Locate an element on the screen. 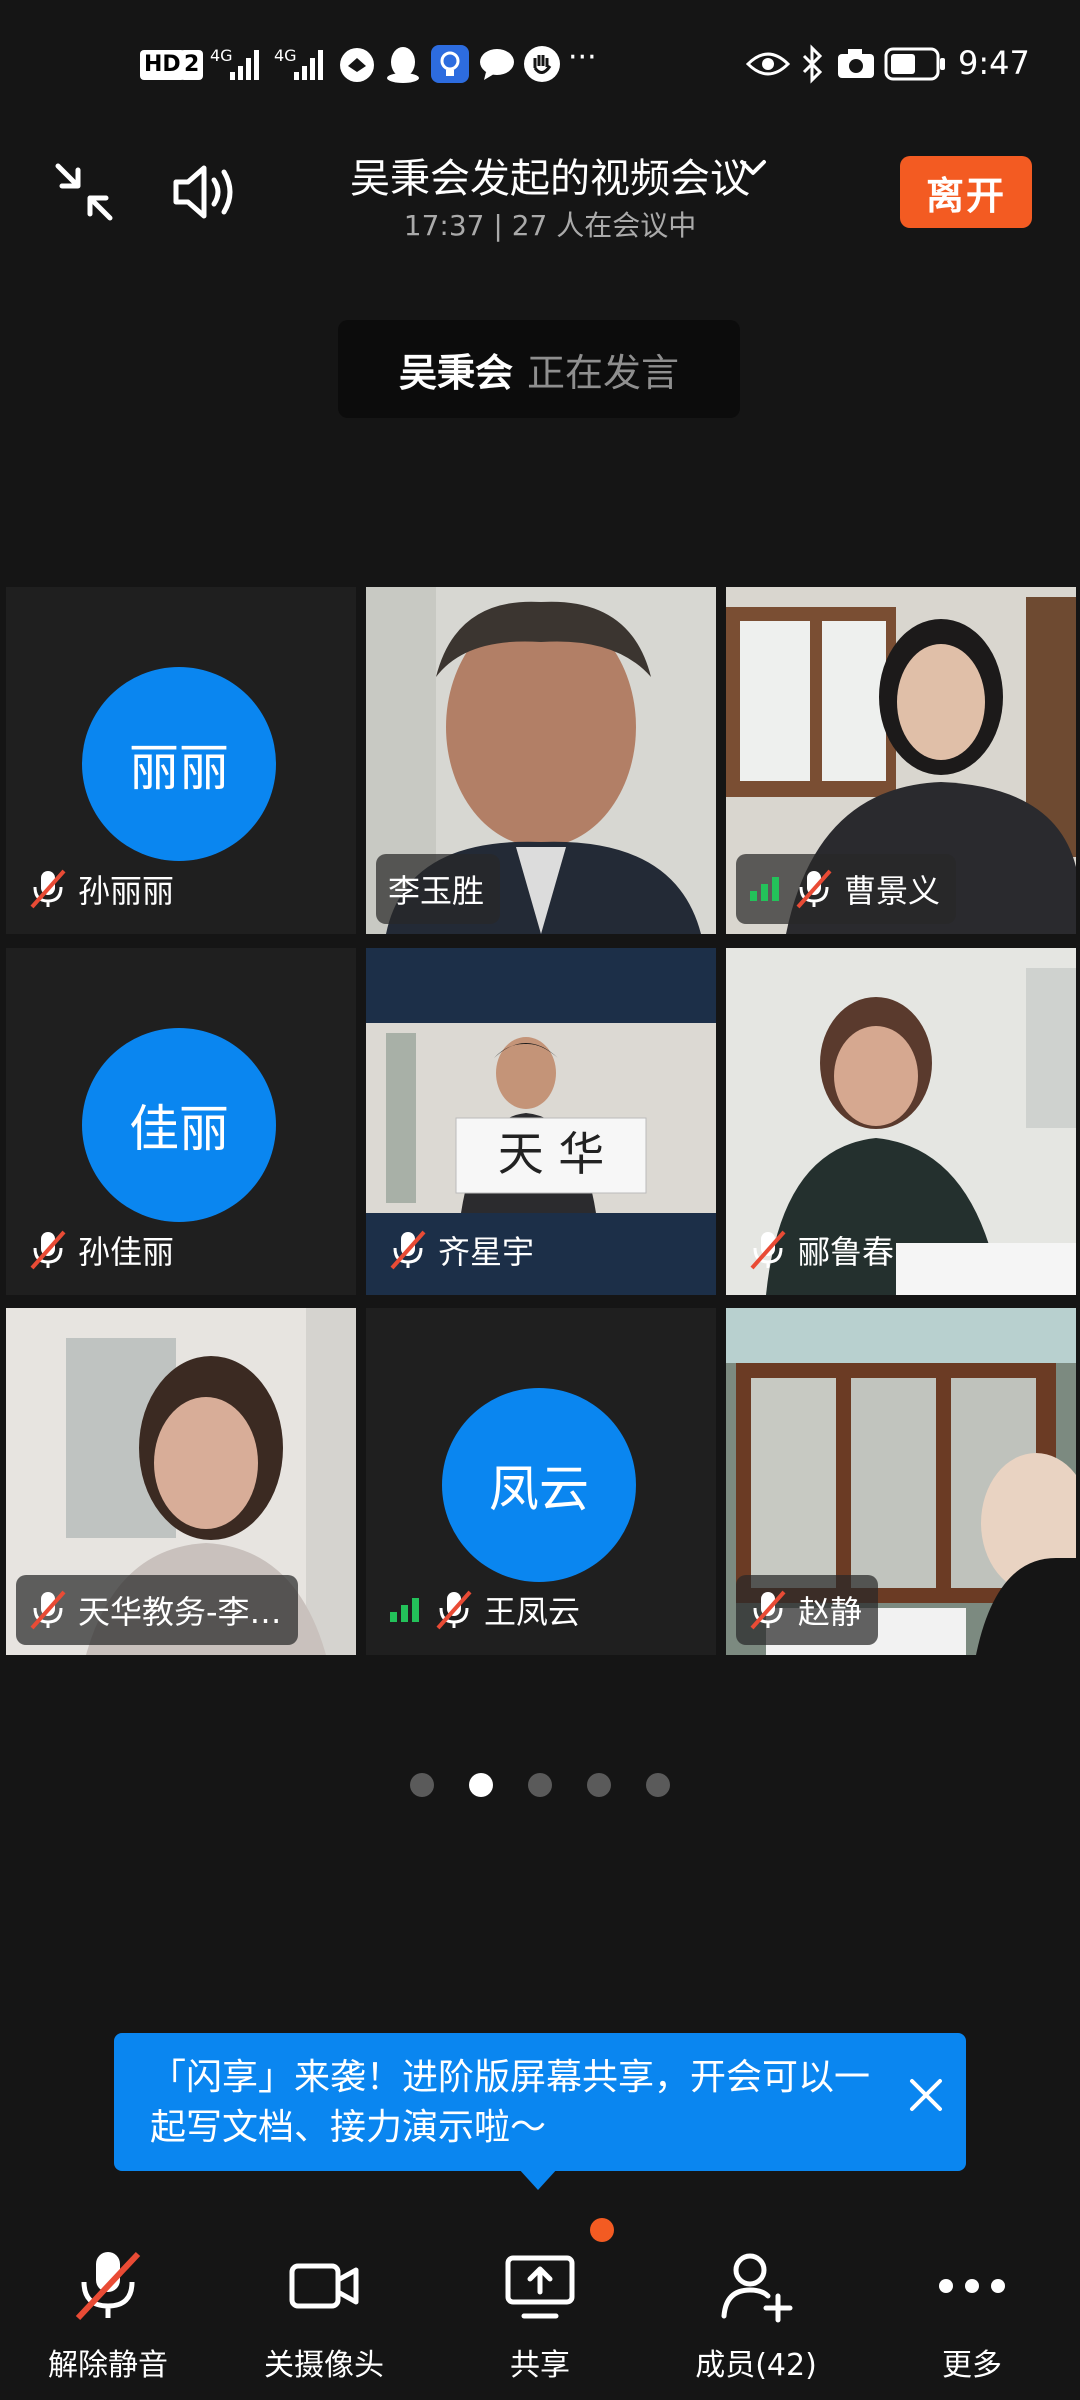  camera-off-button: 关摄像头 is located at coordinates (324, 2306).